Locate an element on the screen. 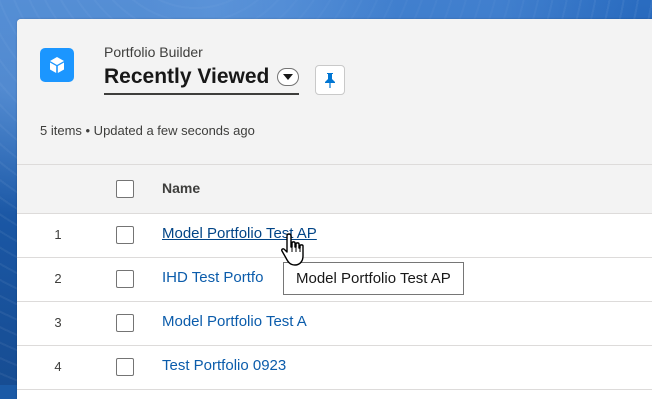  table-header-row: Name is located at coordinates (334, 189).